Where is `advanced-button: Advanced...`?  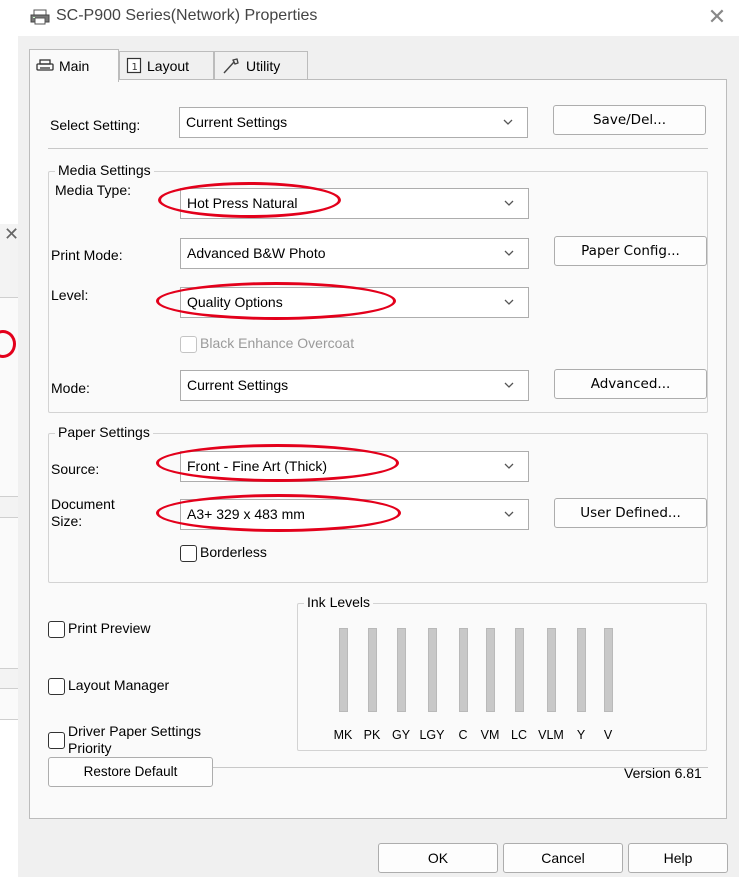
advanced-button: Advanced... is located at coordinates (630, 384).